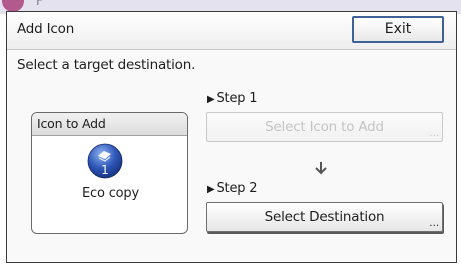  I want to click on icon-to-add-header: Icon to Add, so click(109, 124).